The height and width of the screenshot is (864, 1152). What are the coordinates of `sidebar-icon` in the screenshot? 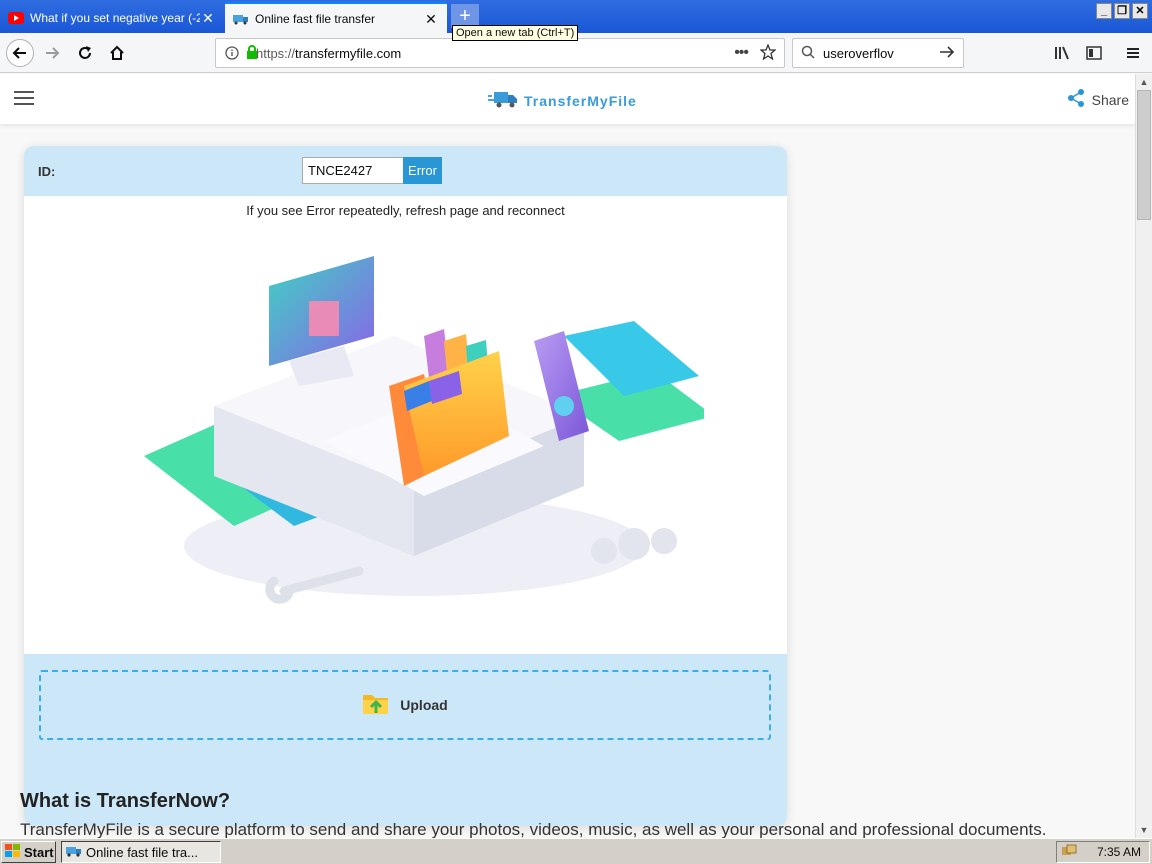 It's located at (1094, 54).